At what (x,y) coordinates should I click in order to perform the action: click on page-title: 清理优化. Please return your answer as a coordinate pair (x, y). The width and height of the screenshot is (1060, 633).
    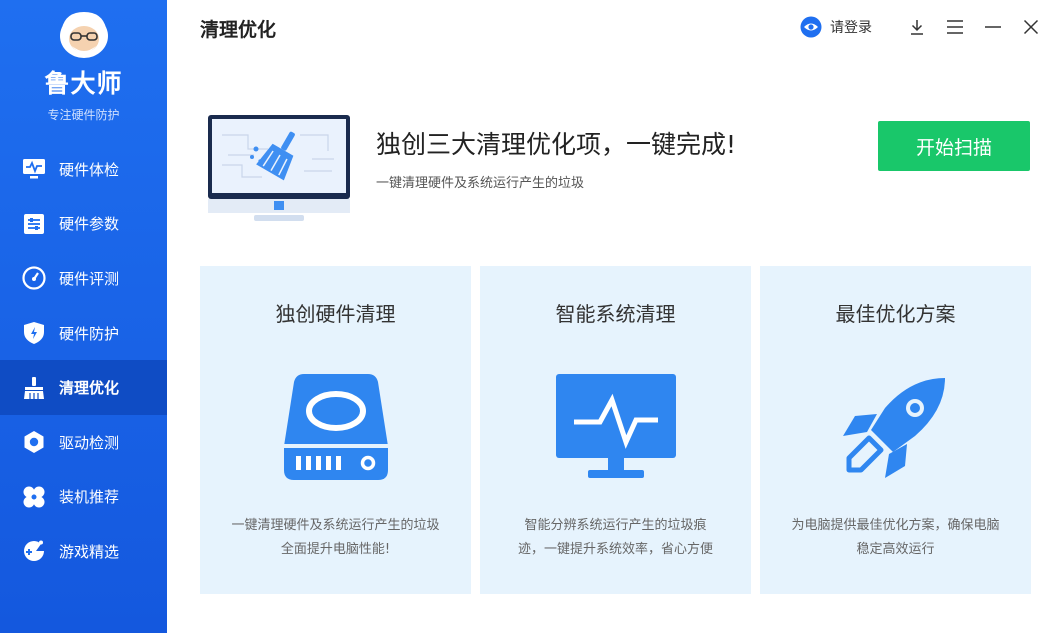
    Looking at the image, I should click on (238, 28).